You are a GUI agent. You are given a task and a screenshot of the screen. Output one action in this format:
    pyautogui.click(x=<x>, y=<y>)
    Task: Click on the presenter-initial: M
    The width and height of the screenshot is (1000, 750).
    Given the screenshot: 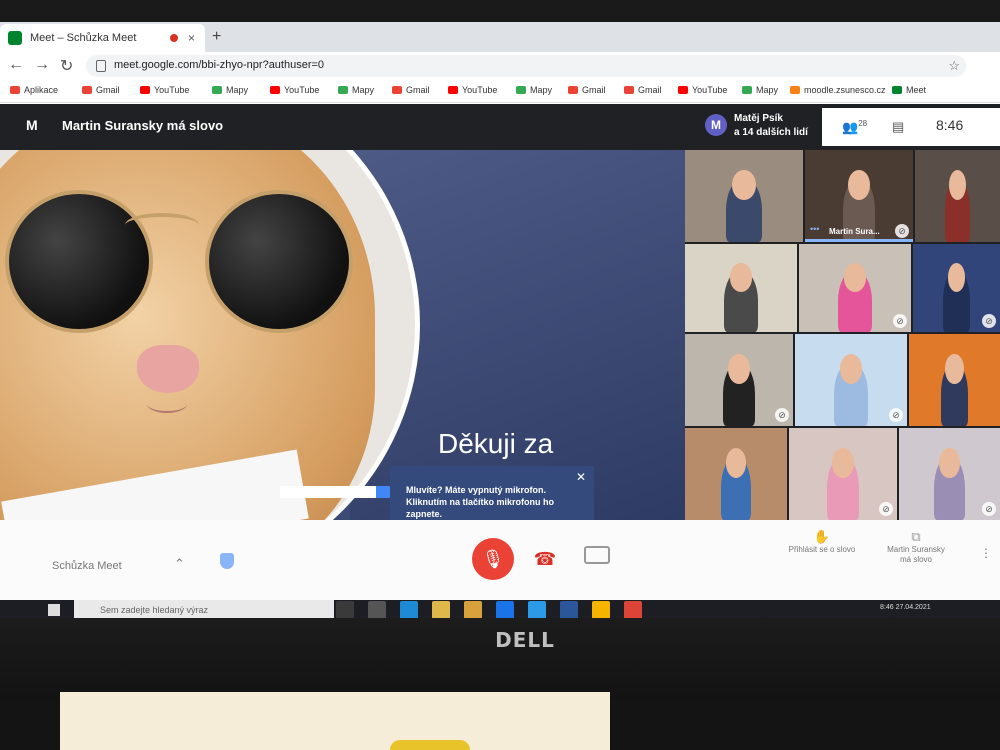 What is the action you would take?
    pyautogui.click(x=32, y=125)
    